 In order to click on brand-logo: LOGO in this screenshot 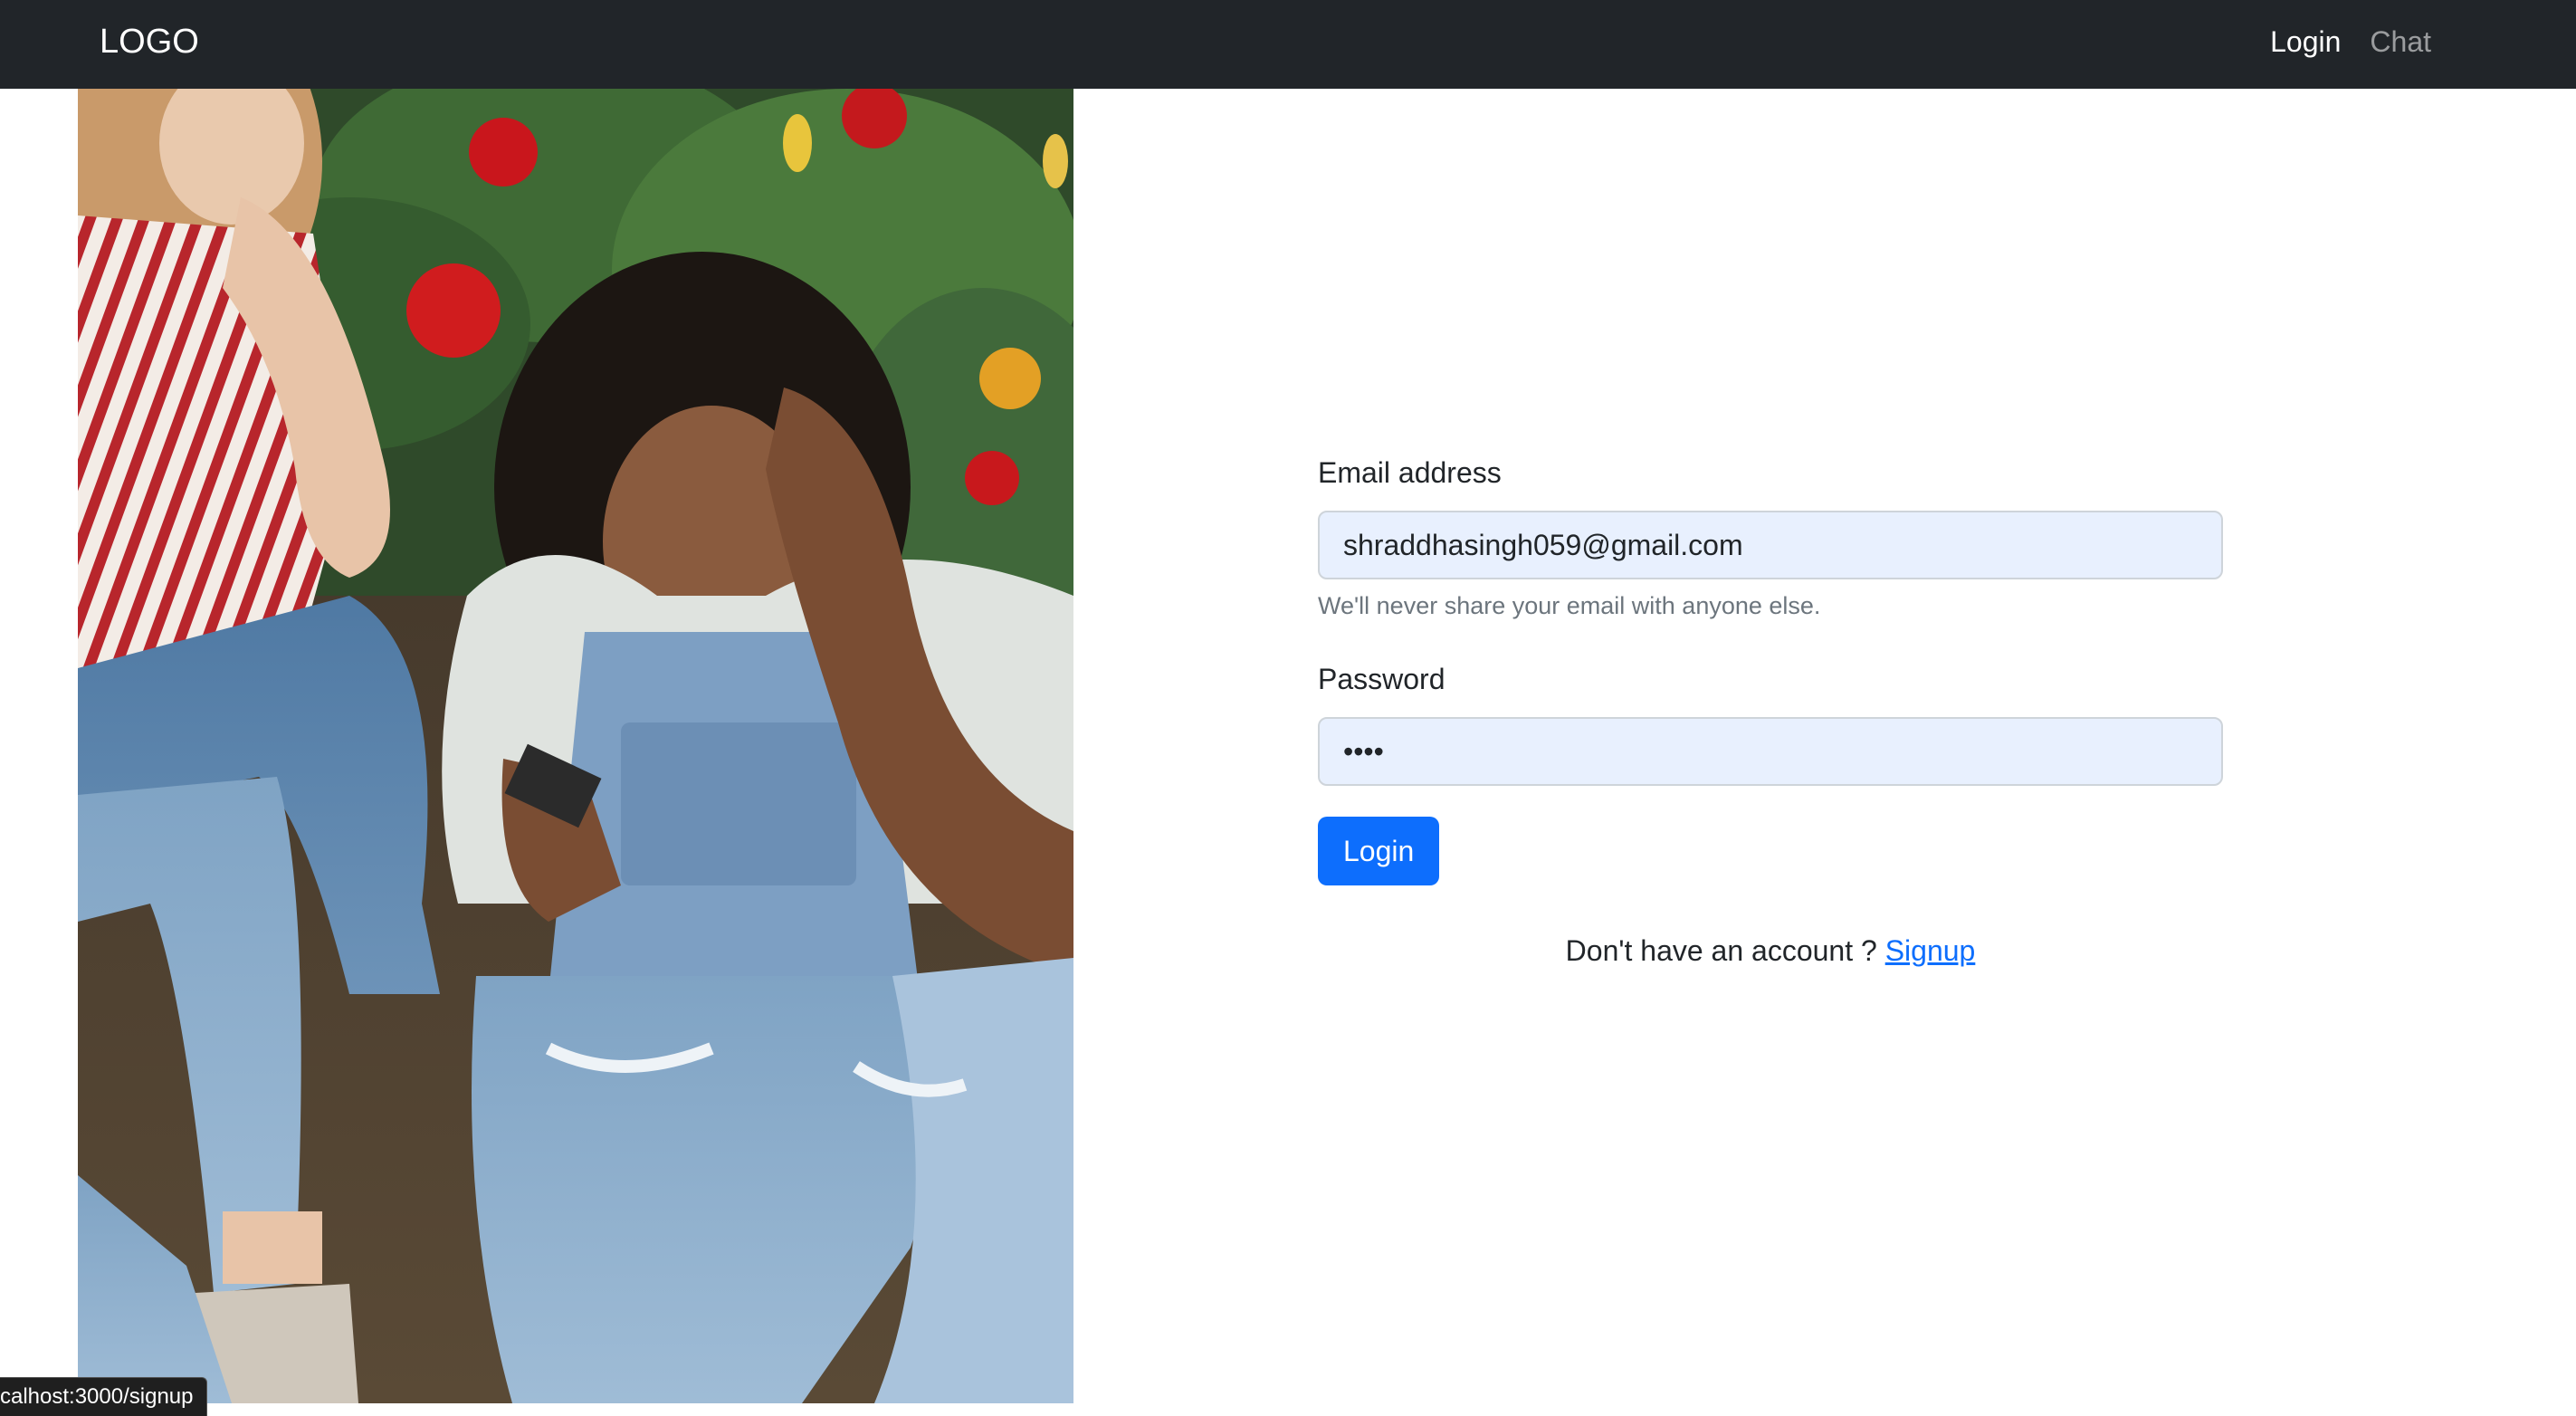, I will do `click(149, 41)`.